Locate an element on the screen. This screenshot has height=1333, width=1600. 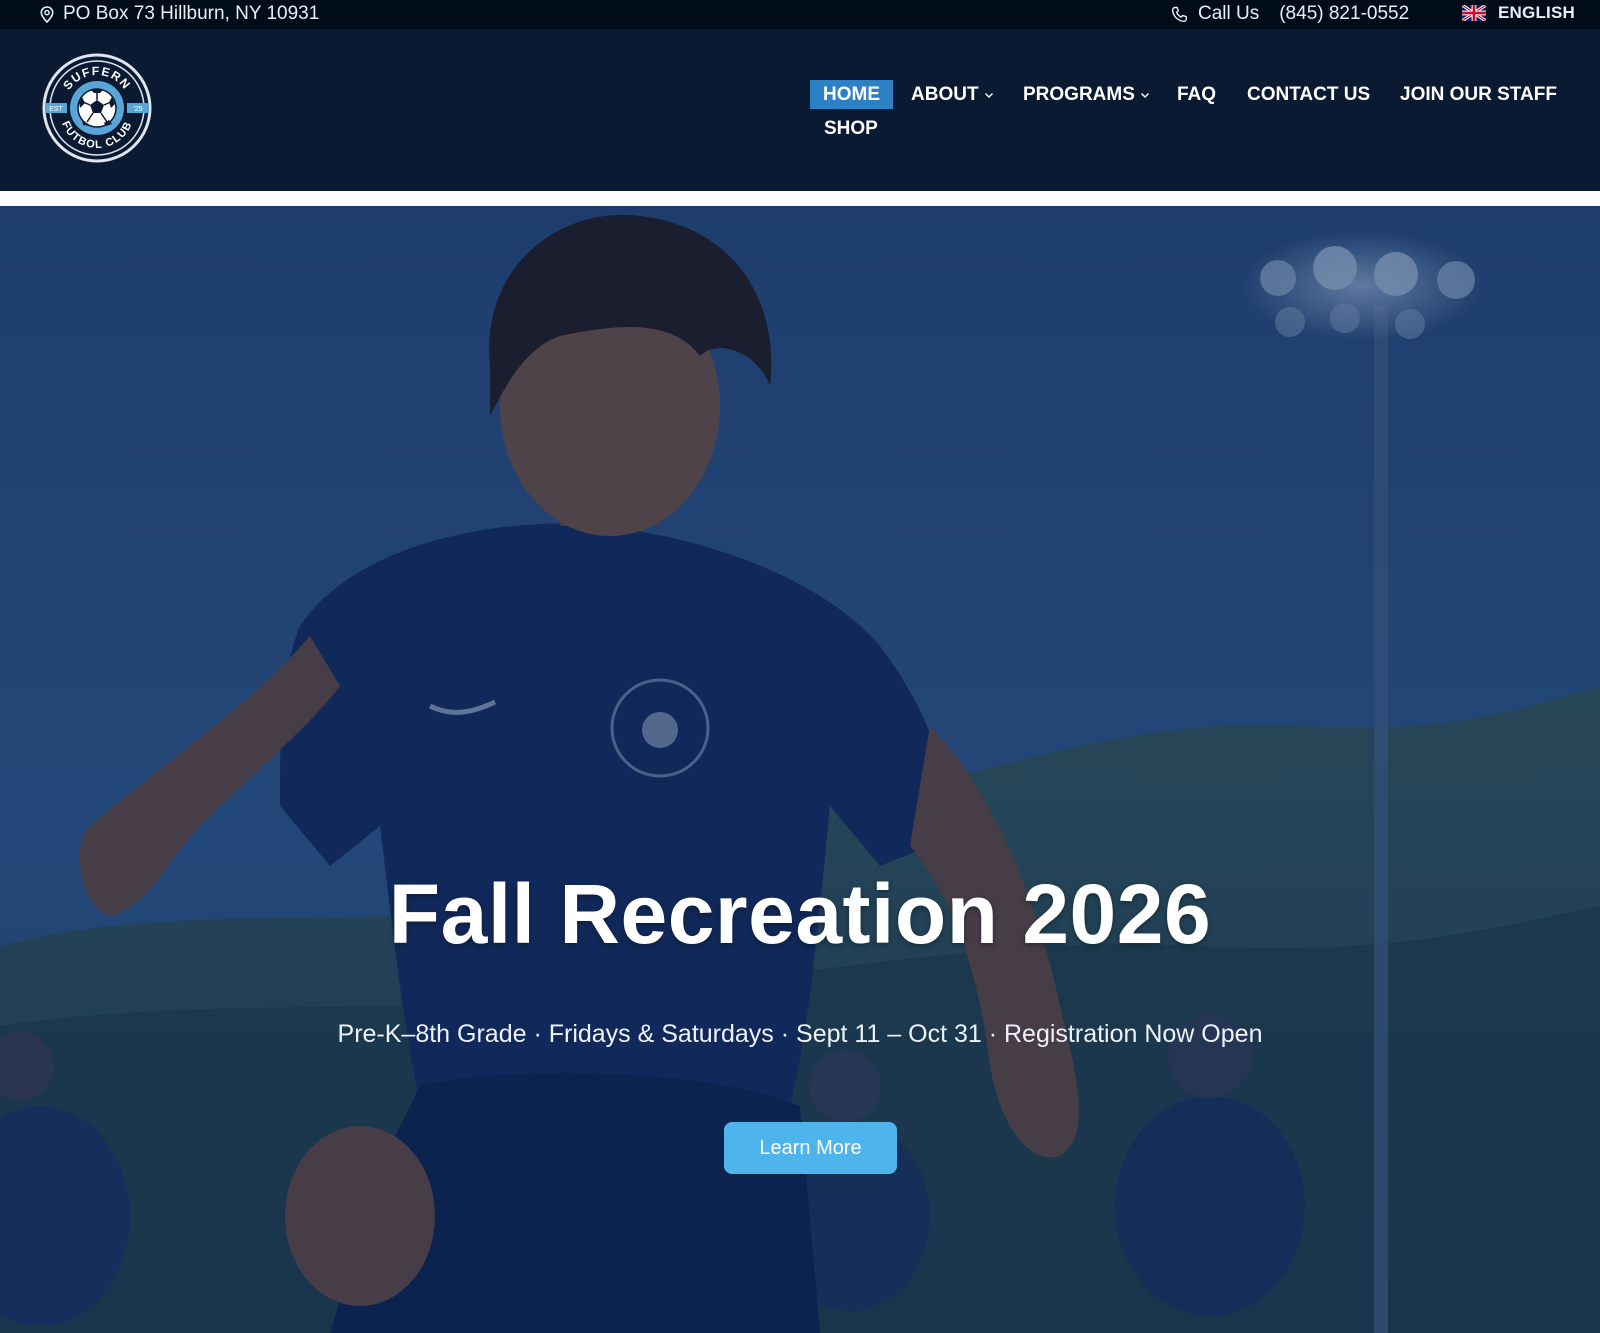
nav-contact-us: CONTACT US is located at coordinates (1308, 94).